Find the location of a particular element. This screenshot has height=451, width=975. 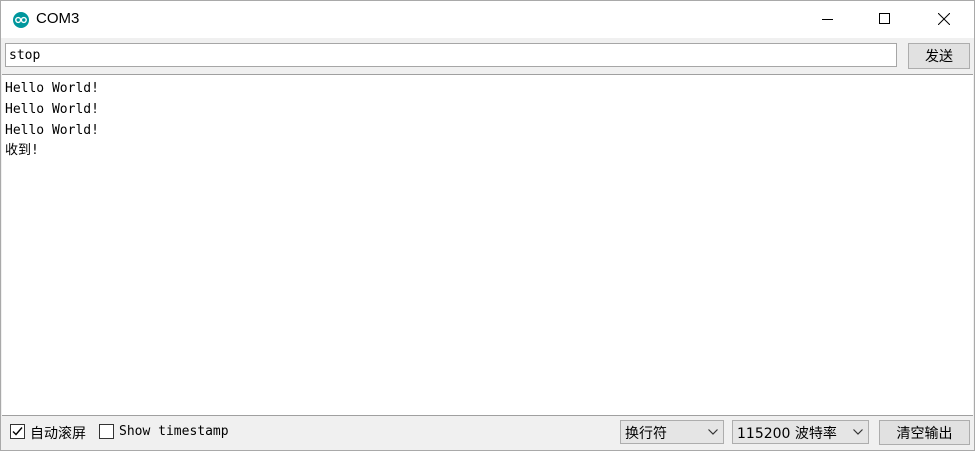

close-icon is located at coordinates (944, 19).